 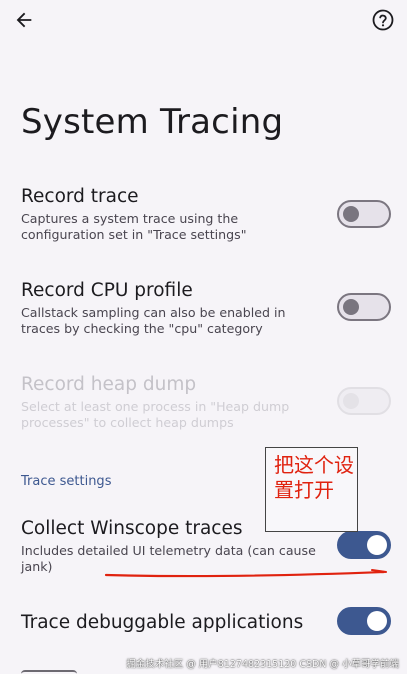 What do you see at coordinates (314, 477) in the screenshot?
I see `annotation-text: 把这个设置打开` at bounding box center [314, 477].